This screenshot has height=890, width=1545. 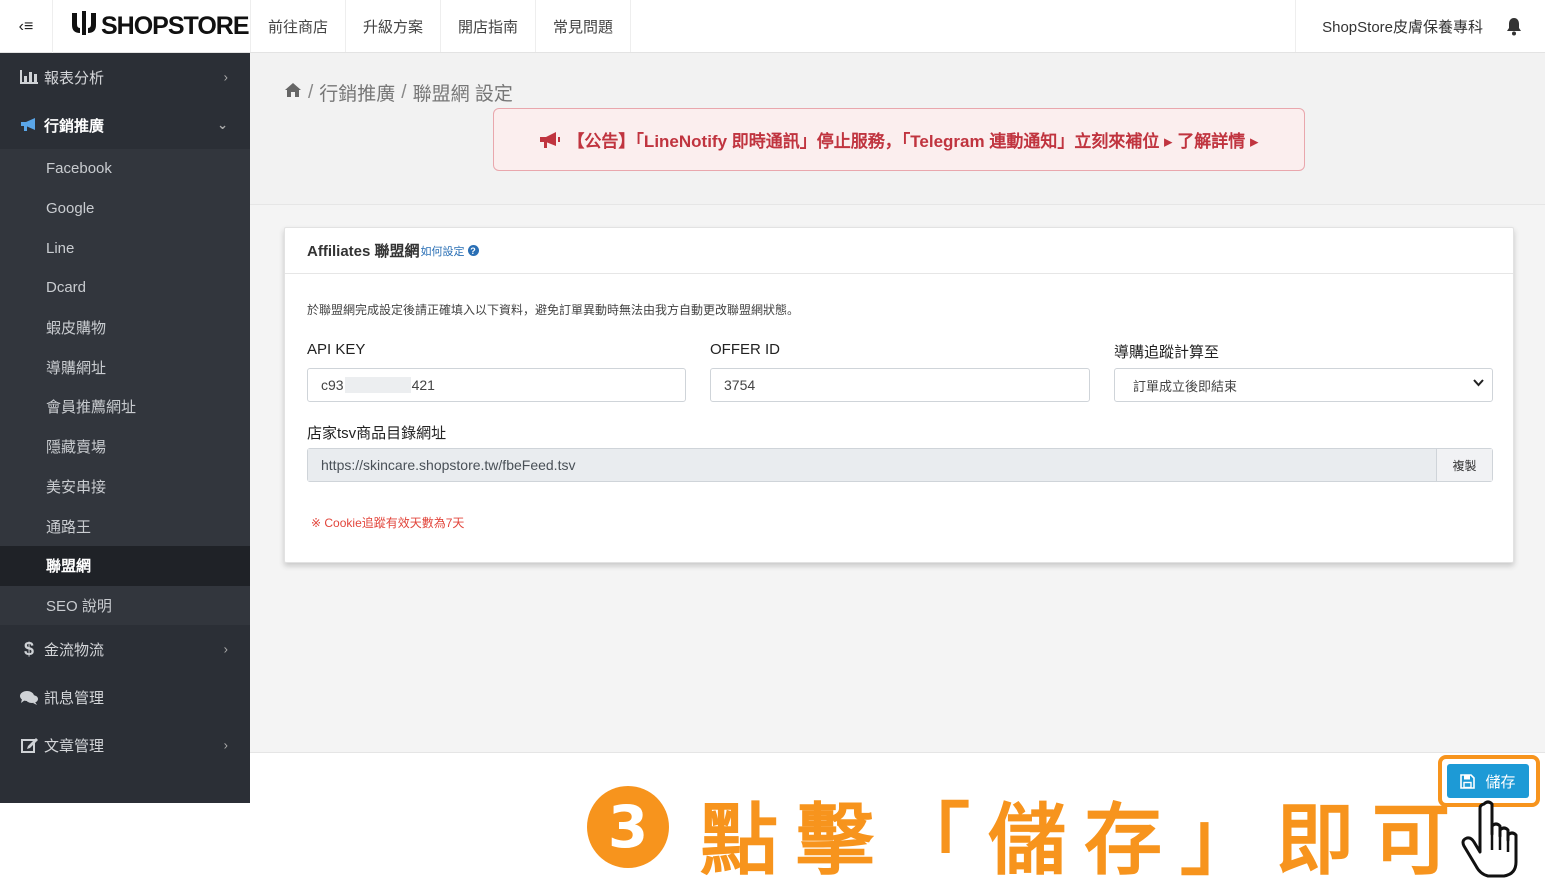 What do you see at coordinates (450, 251) in the screenshot?
I see `how-to-setup-link: 如何設定 ?` at bounding box center [450, 251].